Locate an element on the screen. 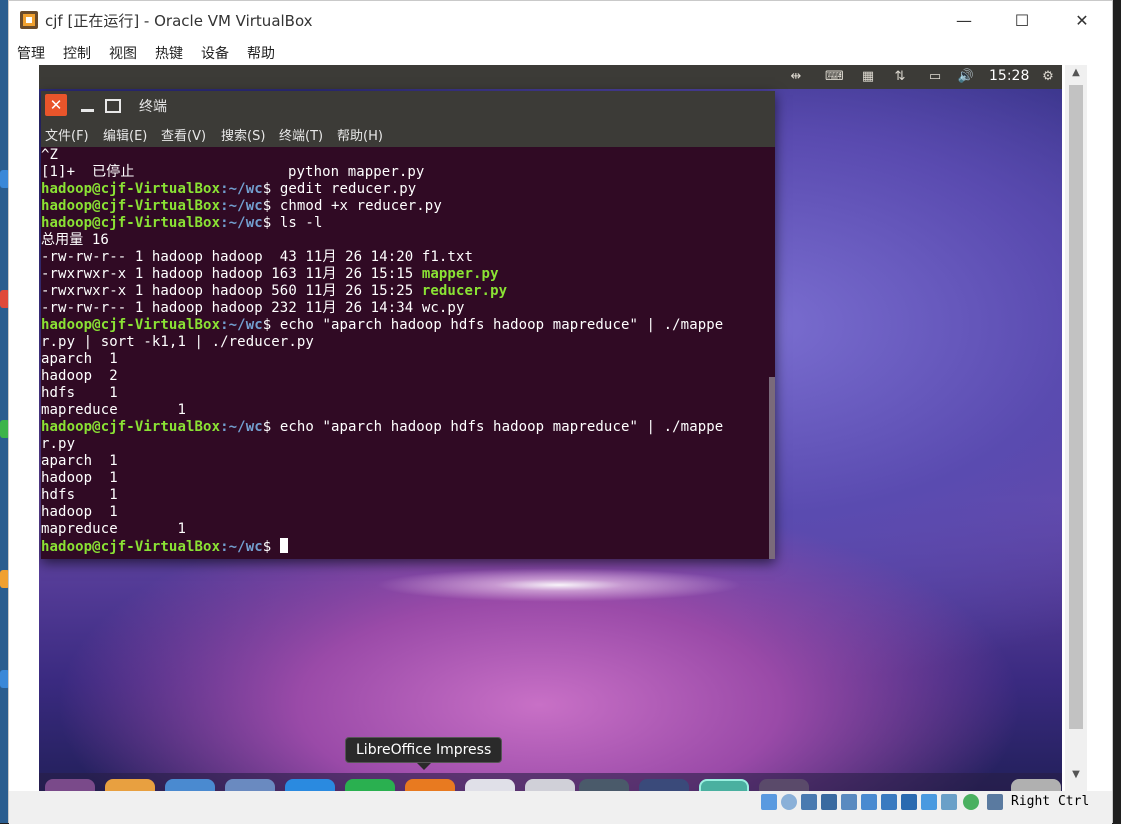 The height and width of the screenshot is (824, 1121). gear-icon: ⚙ is located at coordinates (1048, 77).